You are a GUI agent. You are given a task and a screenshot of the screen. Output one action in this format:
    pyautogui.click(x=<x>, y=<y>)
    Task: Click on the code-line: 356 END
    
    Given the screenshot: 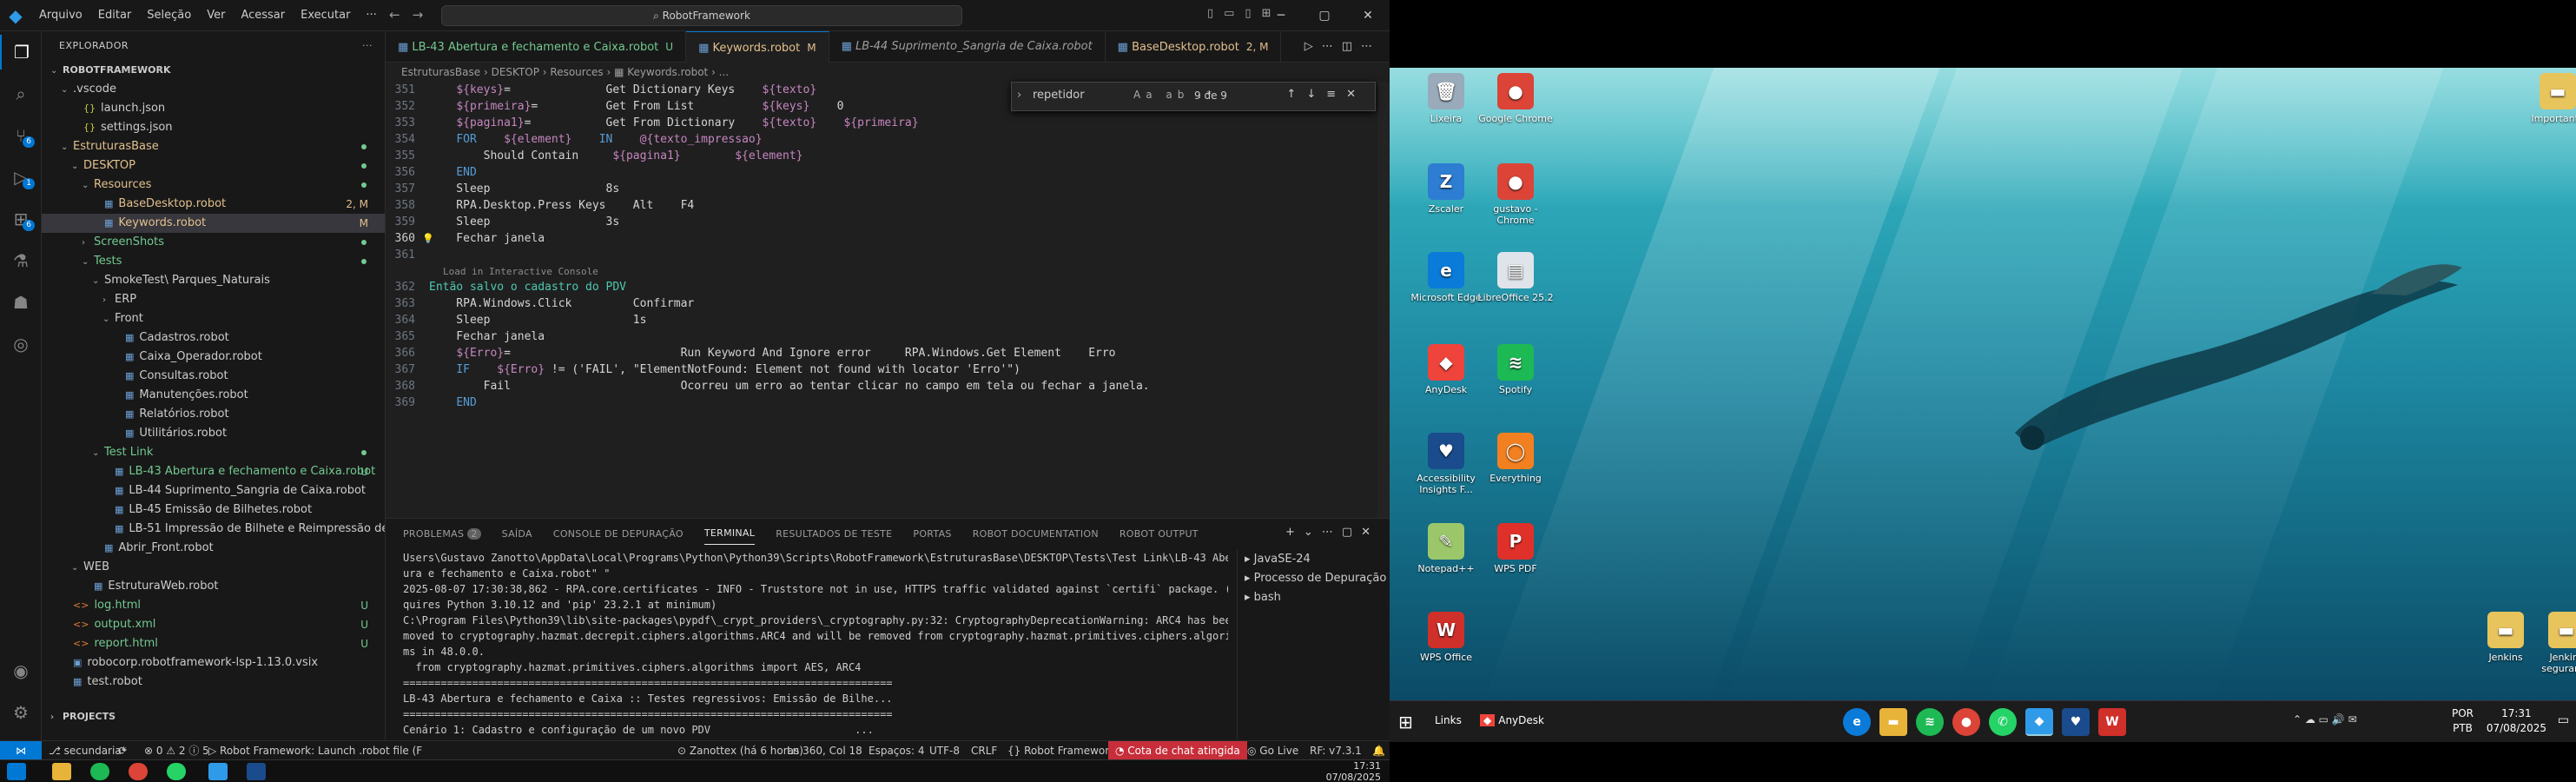 What is the action you would take?
    pyautogui.click(x=885, y=172)
    